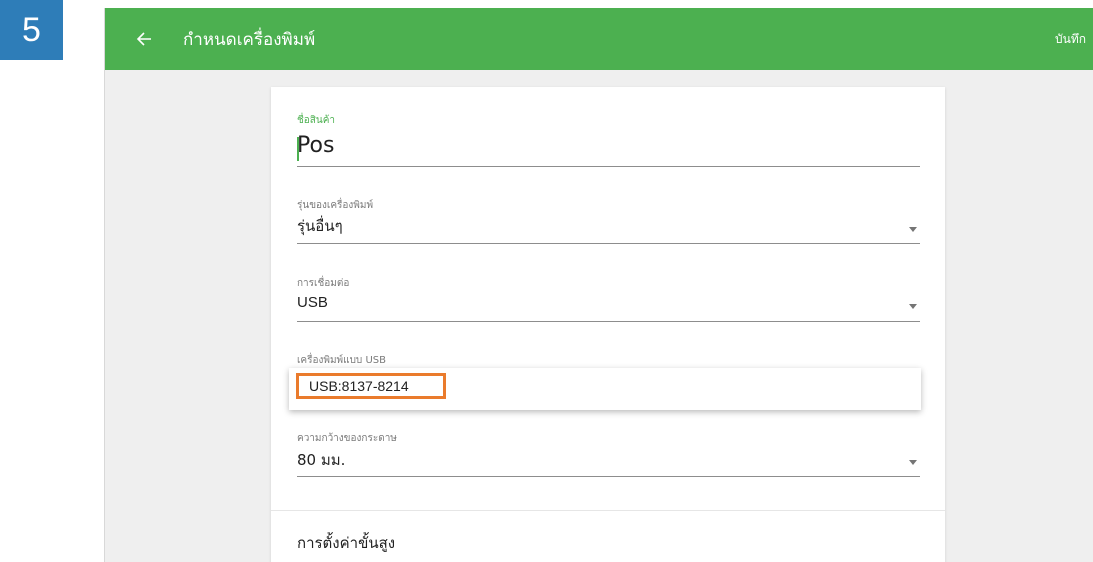  I want to click on connection-label: การเชื่อมต่อ, so click(323, 283).